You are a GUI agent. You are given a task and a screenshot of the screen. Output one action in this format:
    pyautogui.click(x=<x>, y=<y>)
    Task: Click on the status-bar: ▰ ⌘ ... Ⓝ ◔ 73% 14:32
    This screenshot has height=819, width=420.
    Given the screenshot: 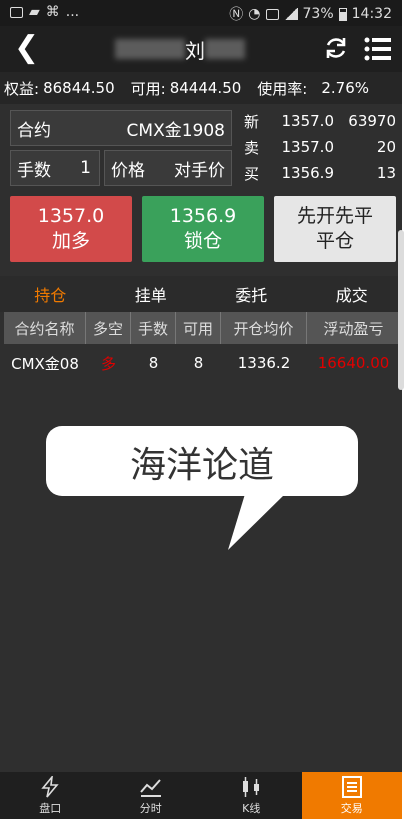 What is the action you would take?
    pyautogui.click(x=201, y=13)
    